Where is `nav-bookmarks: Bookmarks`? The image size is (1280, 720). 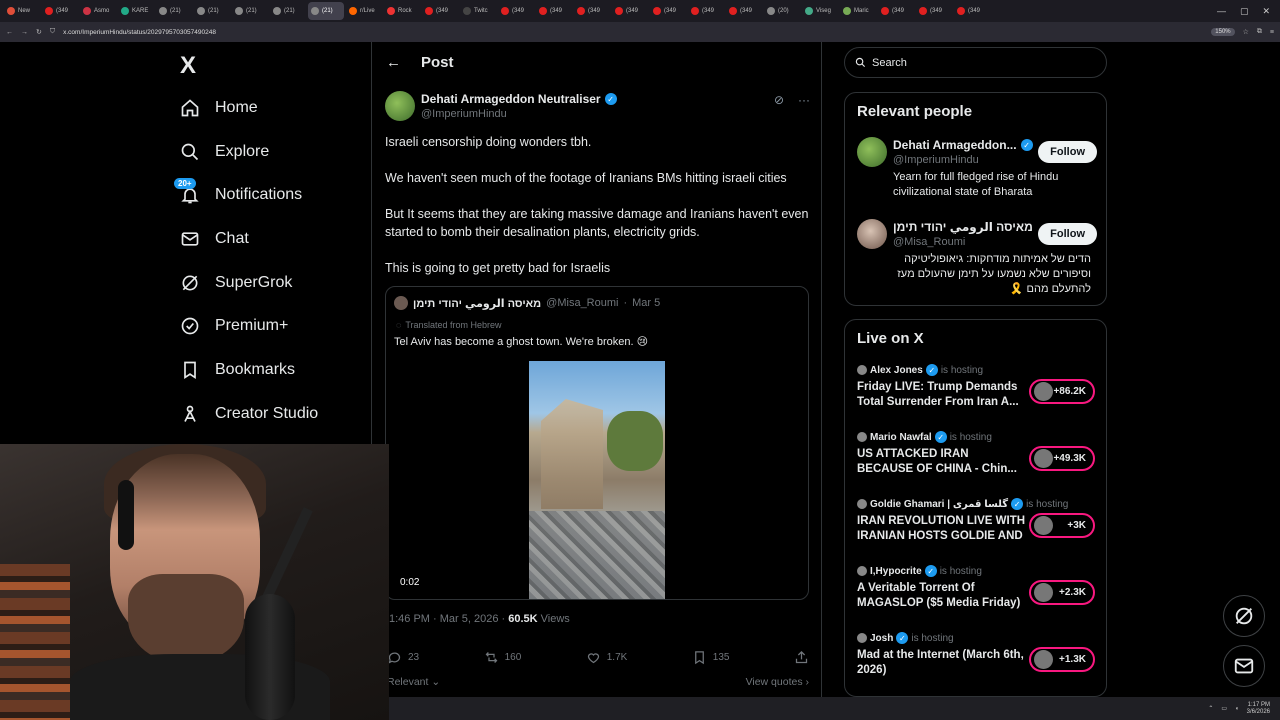 nav-bookmarks: Bookmarks is located at coordinates (237, 370).